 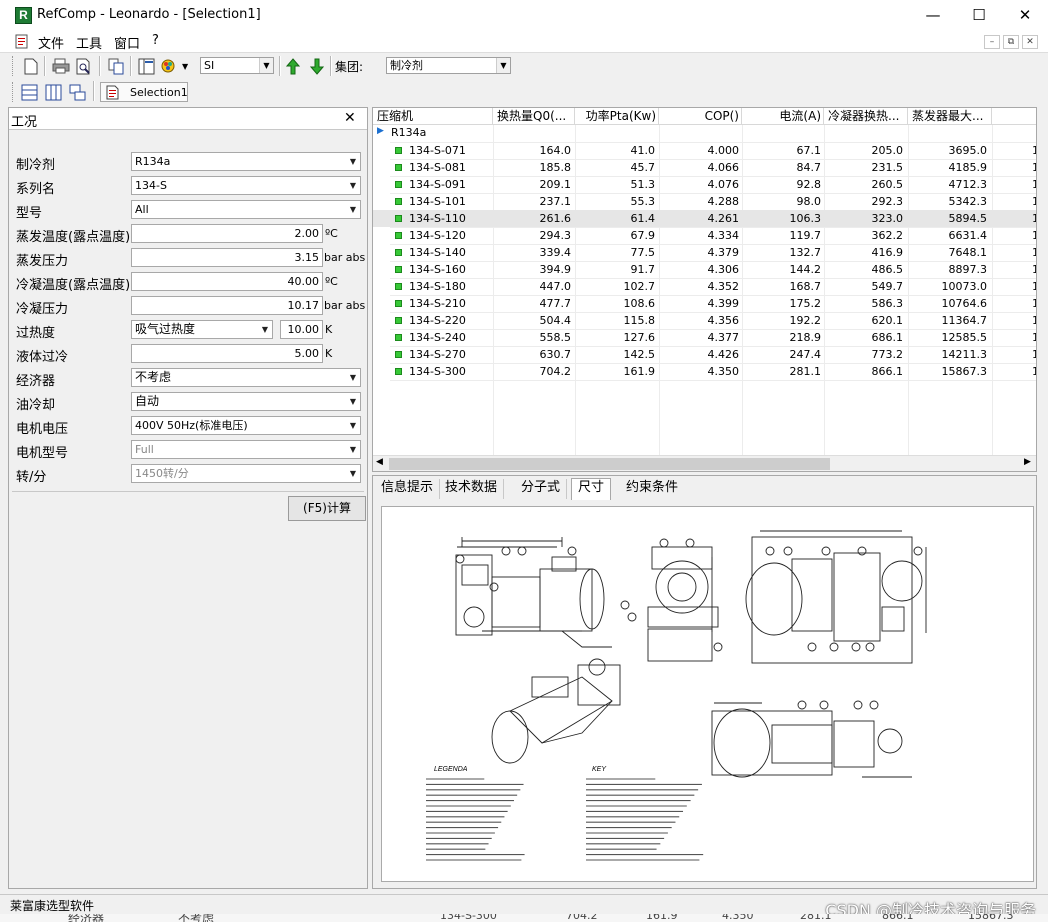 What do you see at coordinates (933, 15) in the screenshot?
I see `minimize-button: —` at bounding box center [933, 15].